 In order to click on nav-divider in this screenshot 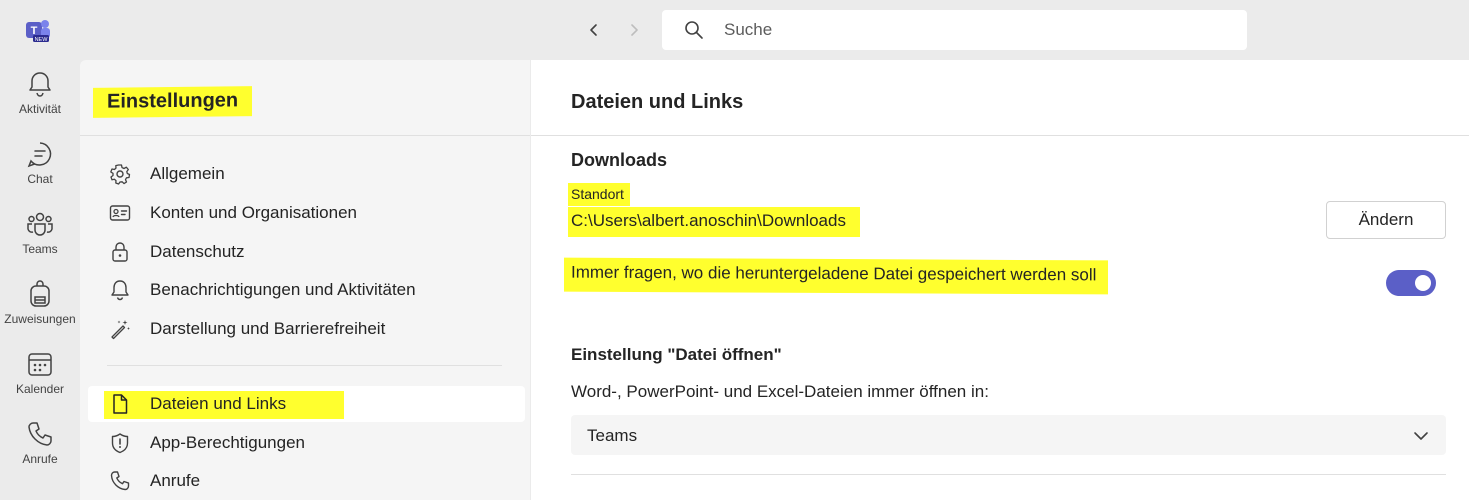, I will do `click(304, 365)`.